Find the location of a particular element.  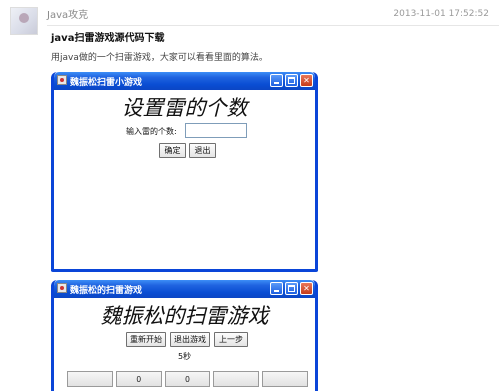

minefield-row: 0 0 is located at coordinates (187, 381).